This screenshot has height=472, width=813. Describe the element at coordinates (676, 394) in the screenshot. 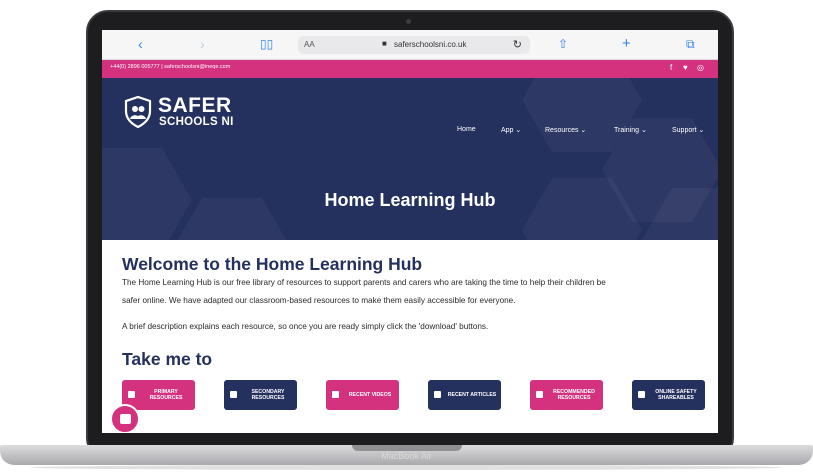

I see `button-label: ONLINE SAFETY SHAREABLES` at that location.